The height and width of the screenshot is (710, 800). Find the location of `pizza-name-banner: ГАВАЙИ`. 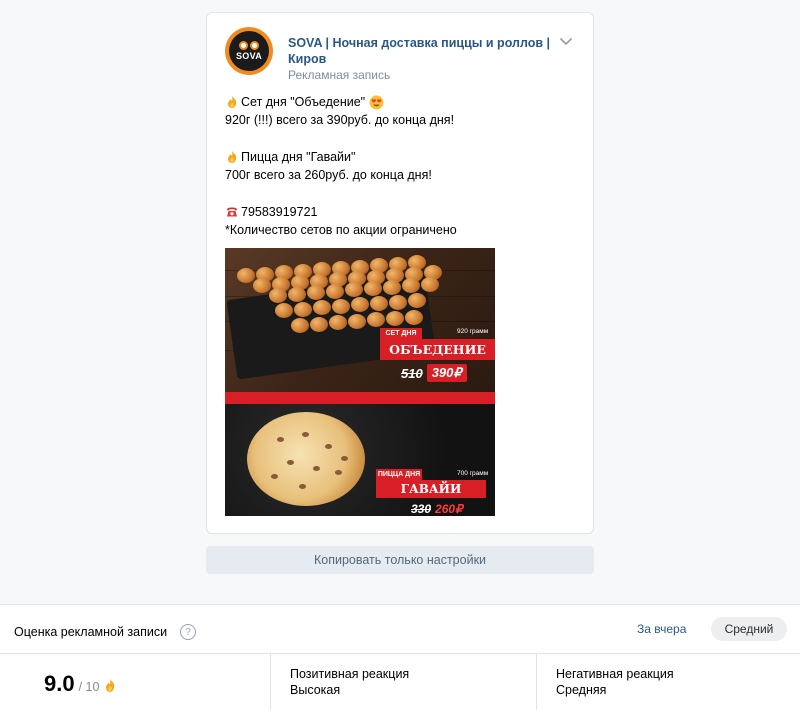

pizza-name-banner: ГАВАЙИ is located at coordinates (431, 489).